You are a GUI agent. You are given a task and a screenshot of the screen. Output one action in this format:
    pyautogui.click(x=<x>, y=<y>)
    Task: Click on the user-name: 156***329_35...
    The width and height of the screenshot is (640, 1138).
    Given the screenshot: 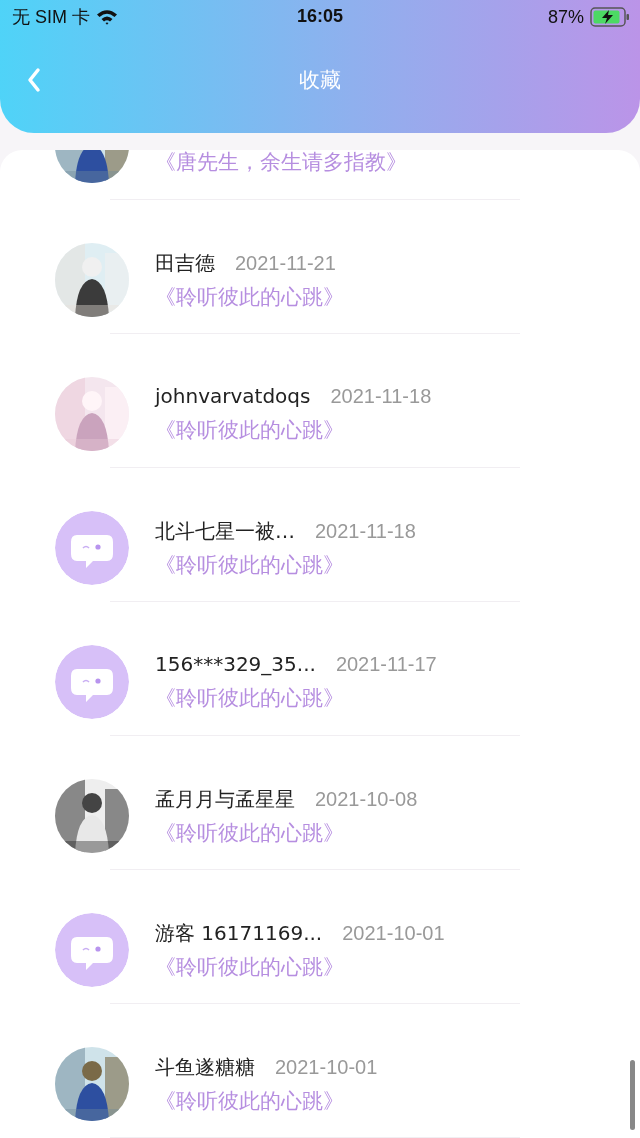 What is the action you would take?
    pyautogui.click(x=235, y=664)
    